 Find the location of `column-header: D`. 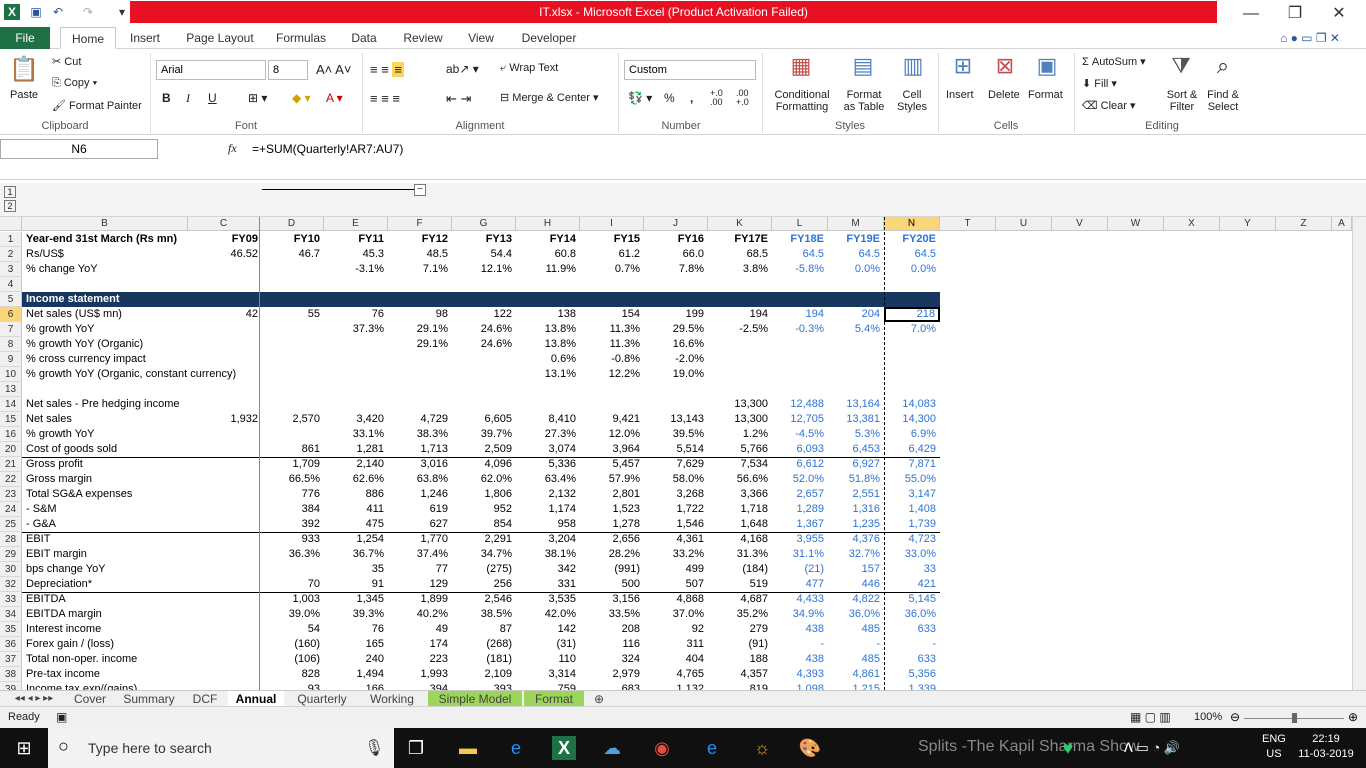

column-header: D is located at coordinates (292, 224).